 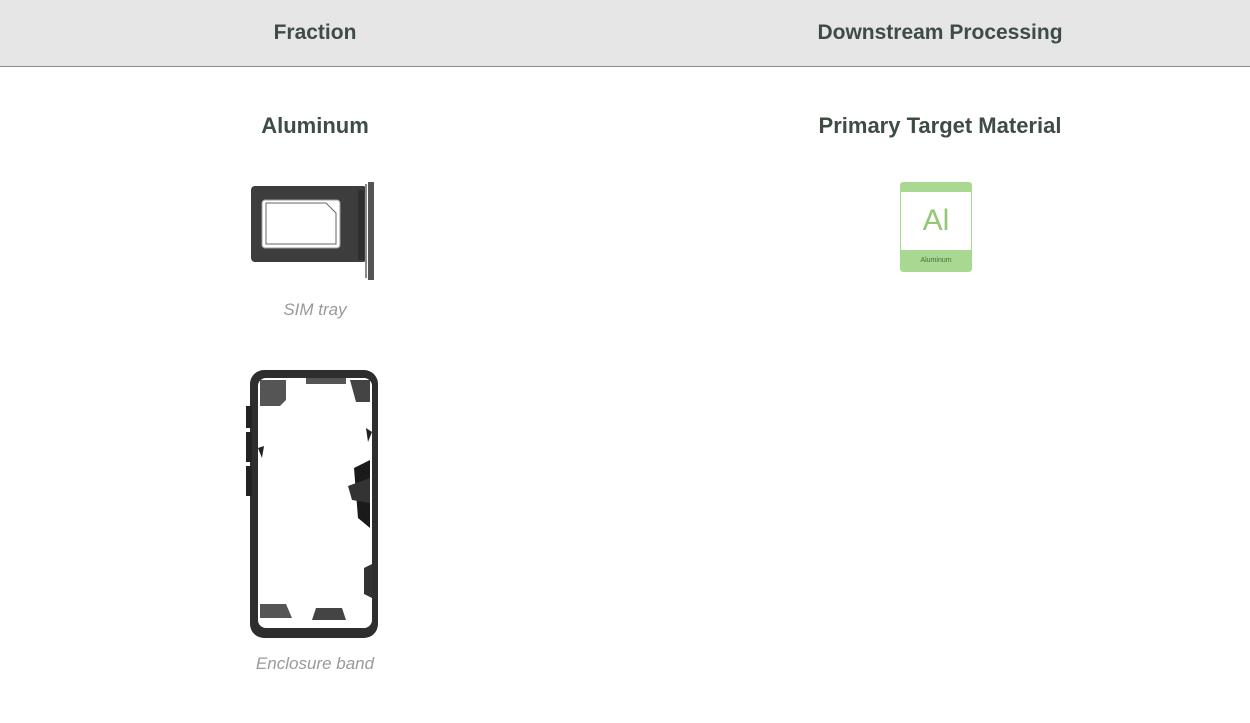 What do you see at coordinates (940, 125) in the screenshot?
I see `downstream-title: Primary Target Material` at bounding box center [940, 125].